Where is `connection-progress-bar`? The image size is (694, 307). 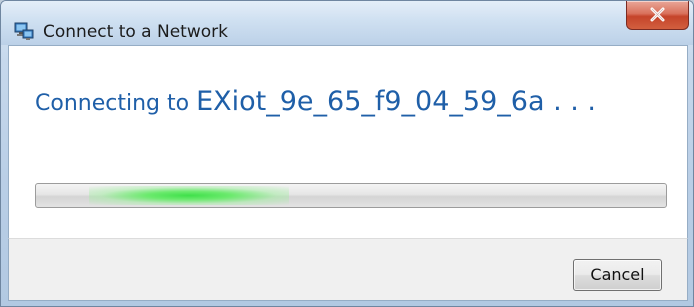
connection-progress-bar is located at coordinates (351, 195).